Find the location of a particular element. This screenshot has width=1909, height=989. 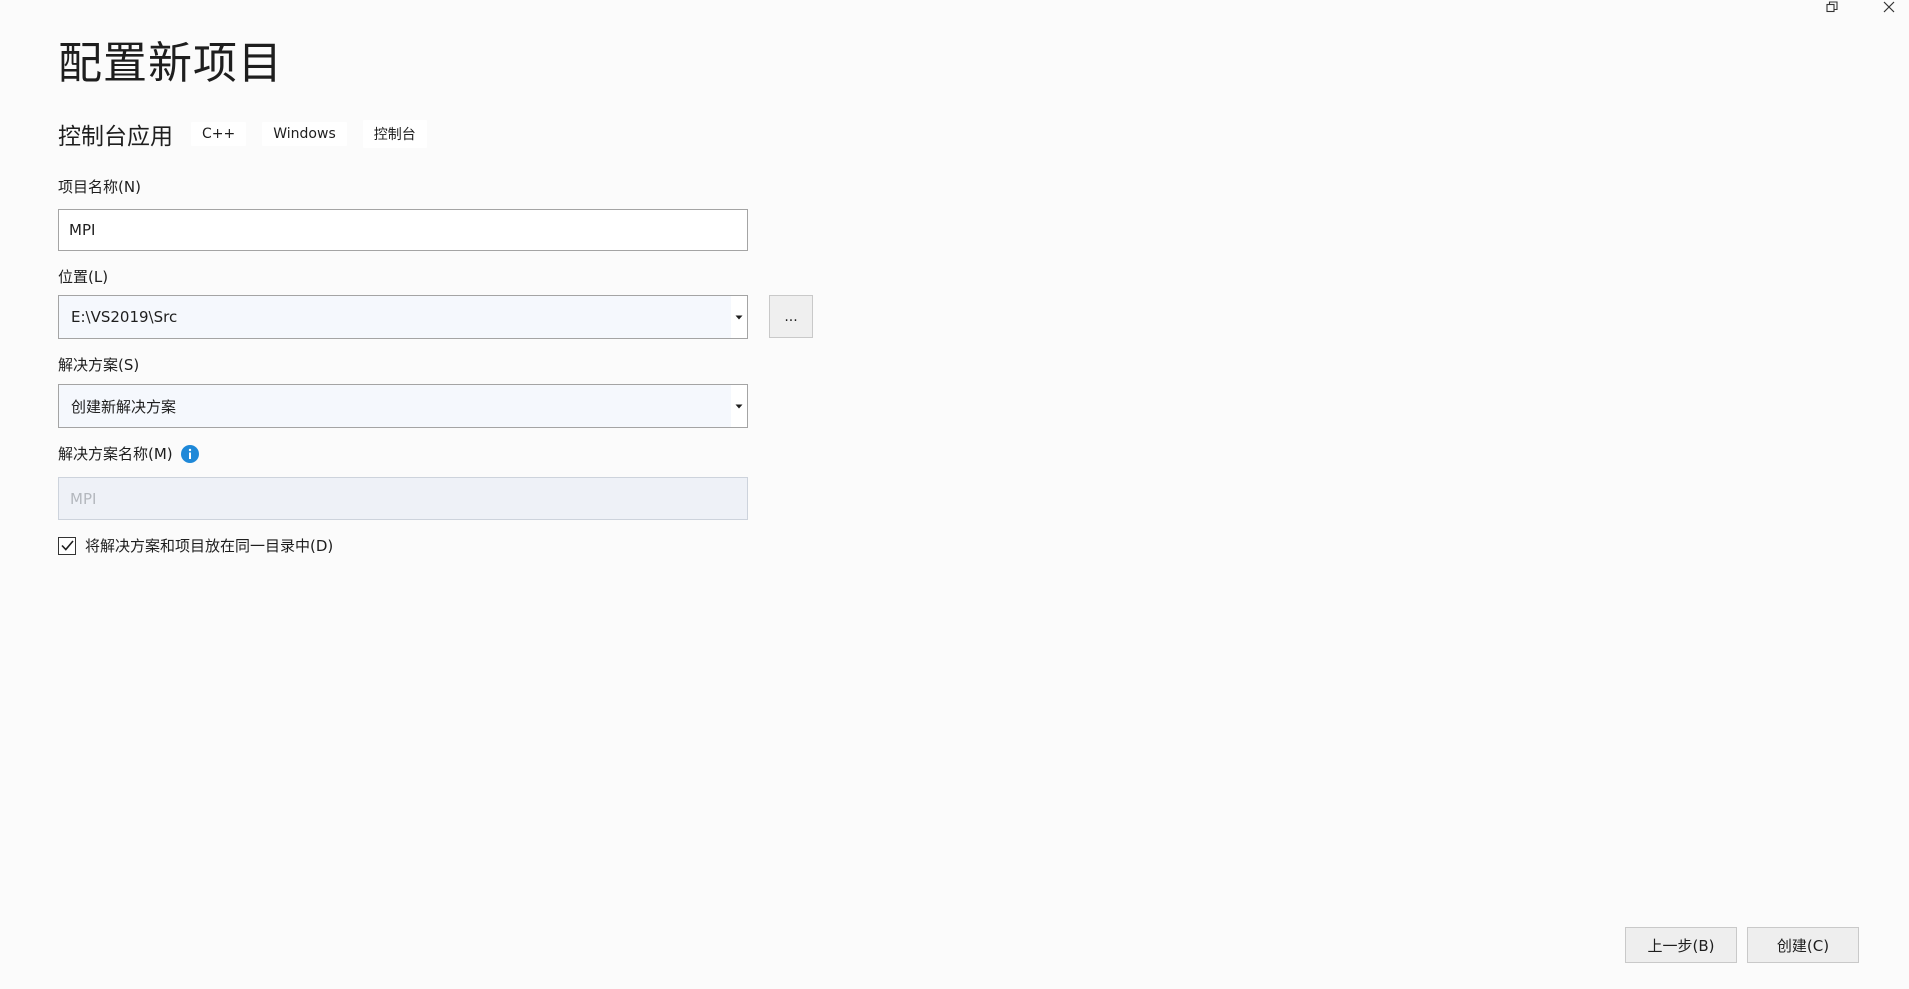

info-icon is located at coordinates (189, 453).